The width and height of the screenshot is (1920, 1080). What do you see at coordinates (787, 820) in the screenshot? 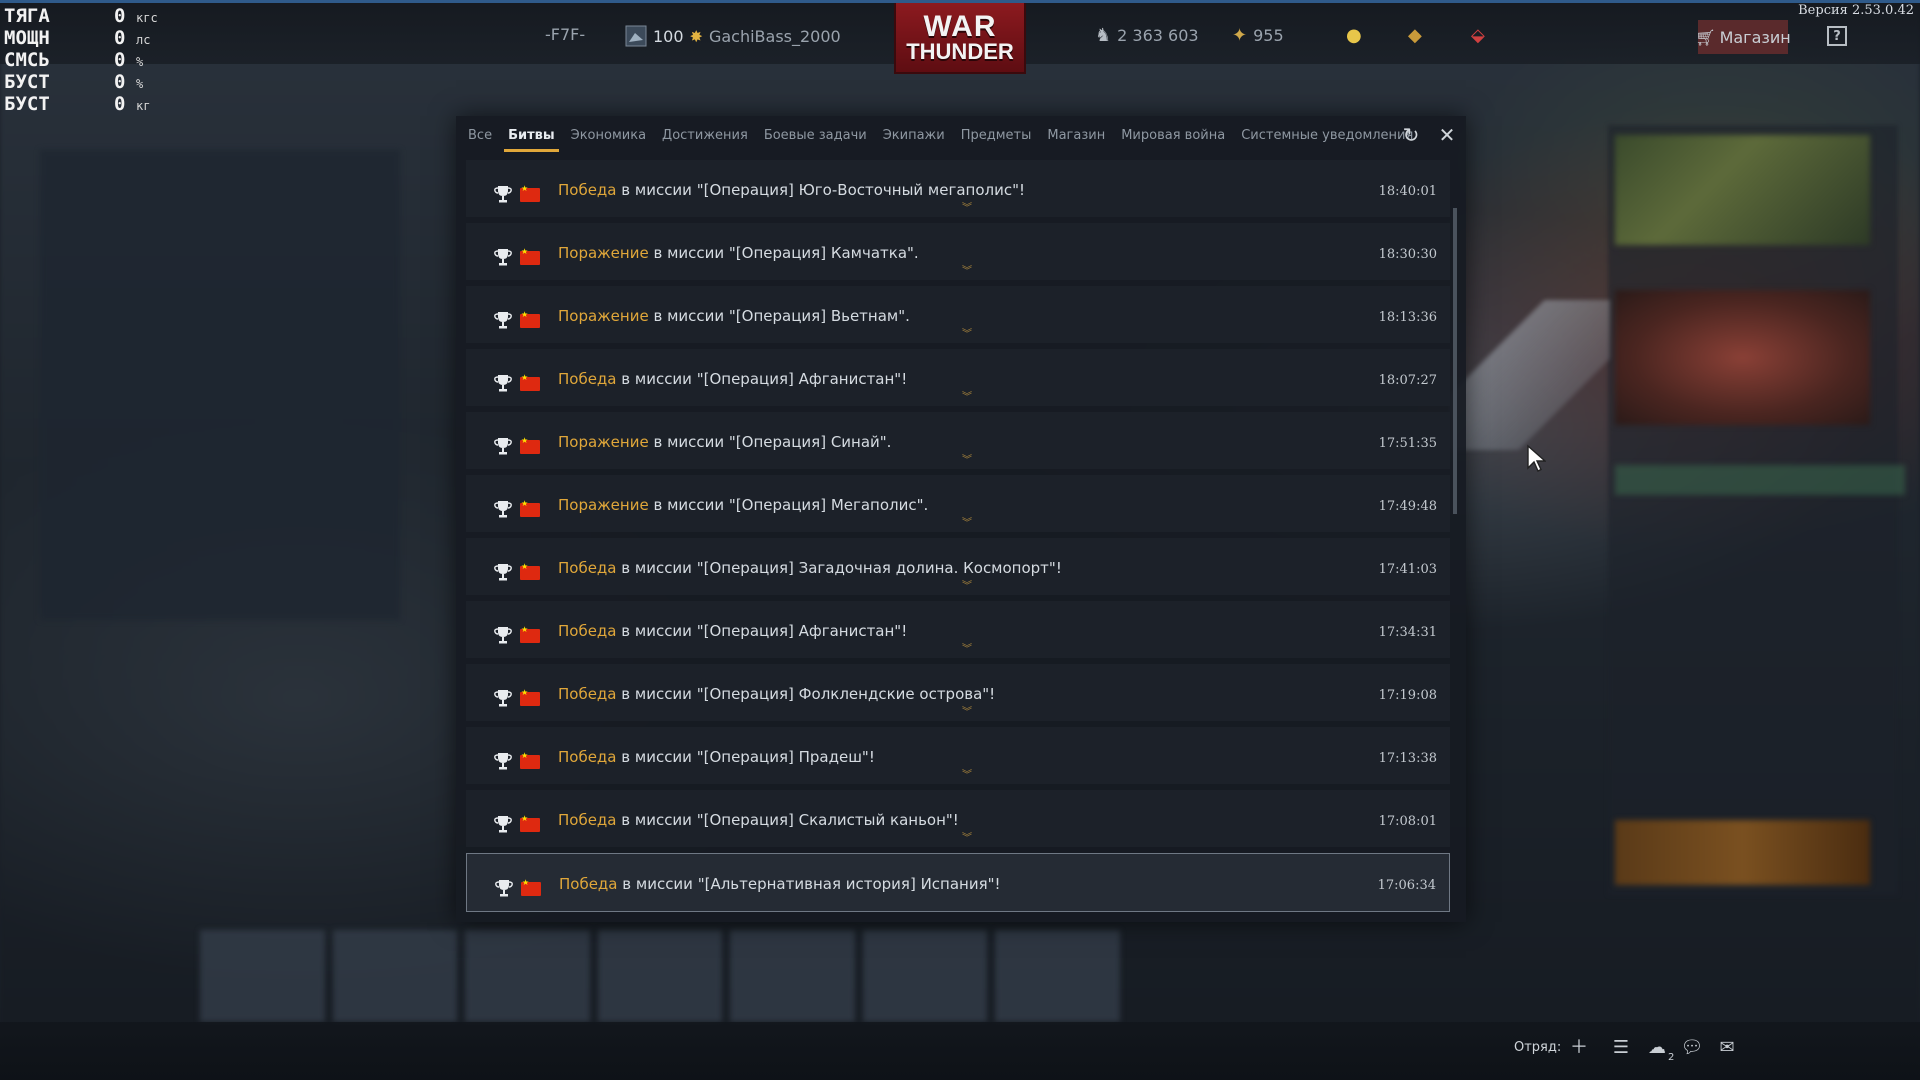
I see `mission-text: в миссии "[Операция] Скалистый каньон"!` at bounding box center [787, 820].